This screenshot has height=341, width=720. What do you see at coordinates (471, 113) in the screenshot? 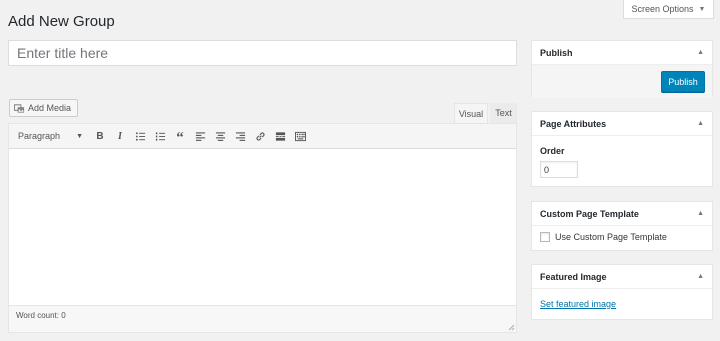
I see `tab-visual: Visual` at bounding box center [471, 113].